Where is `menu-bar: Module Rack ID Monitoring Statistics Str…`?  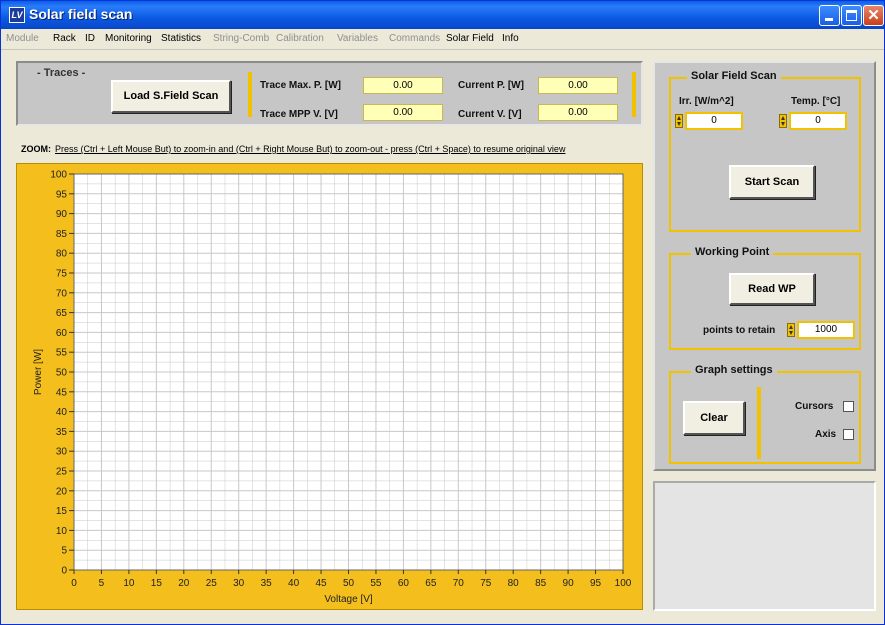
menu-bar: Module Rack ID Monitoring Statistics Str… is located at coordinates (442, 39).